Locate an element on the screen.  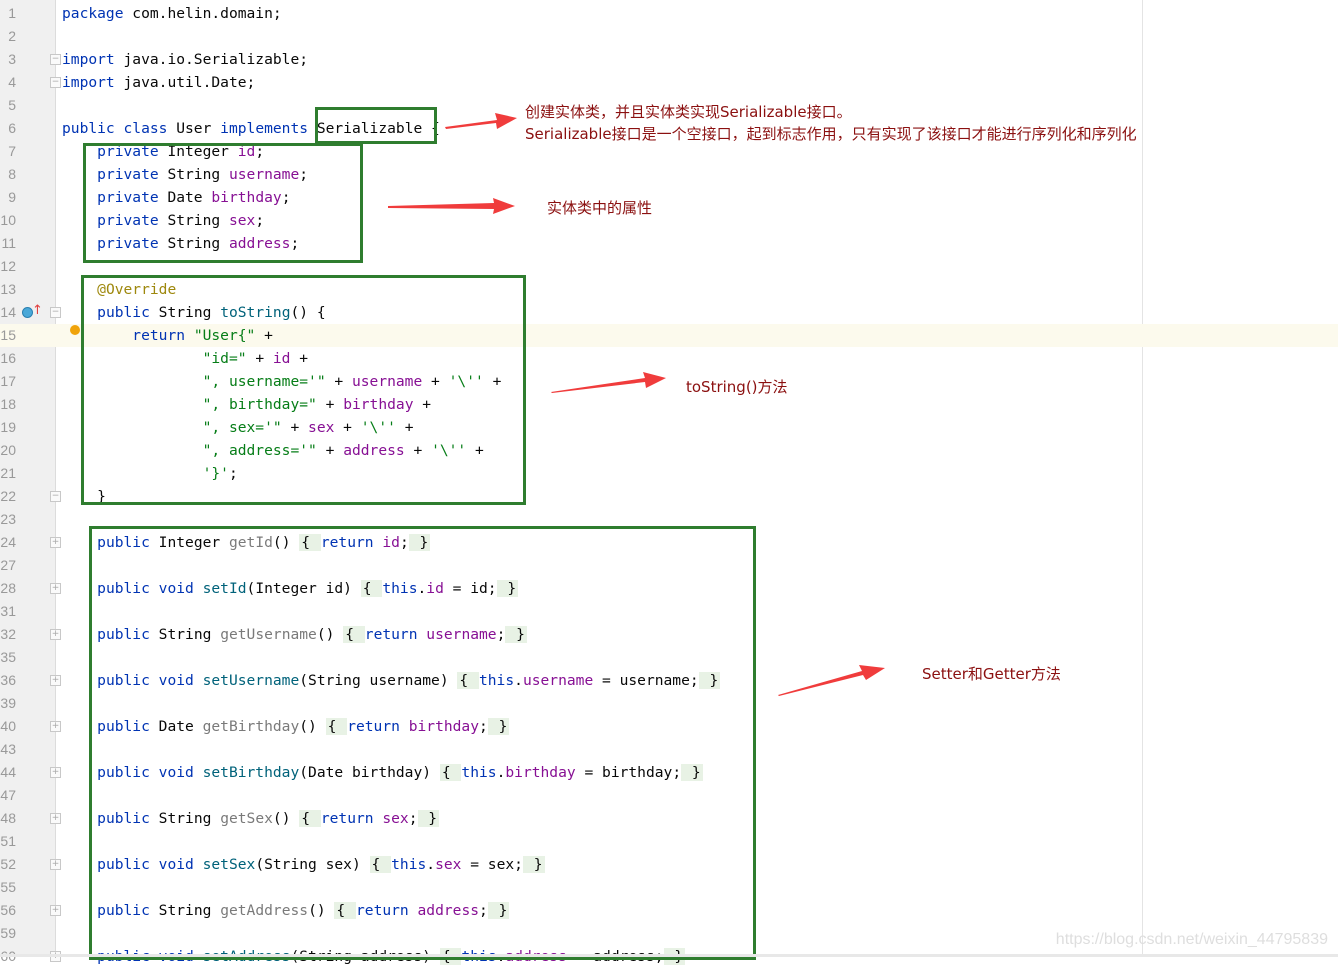
line-number: 23 is located at coordinates (8, 519).